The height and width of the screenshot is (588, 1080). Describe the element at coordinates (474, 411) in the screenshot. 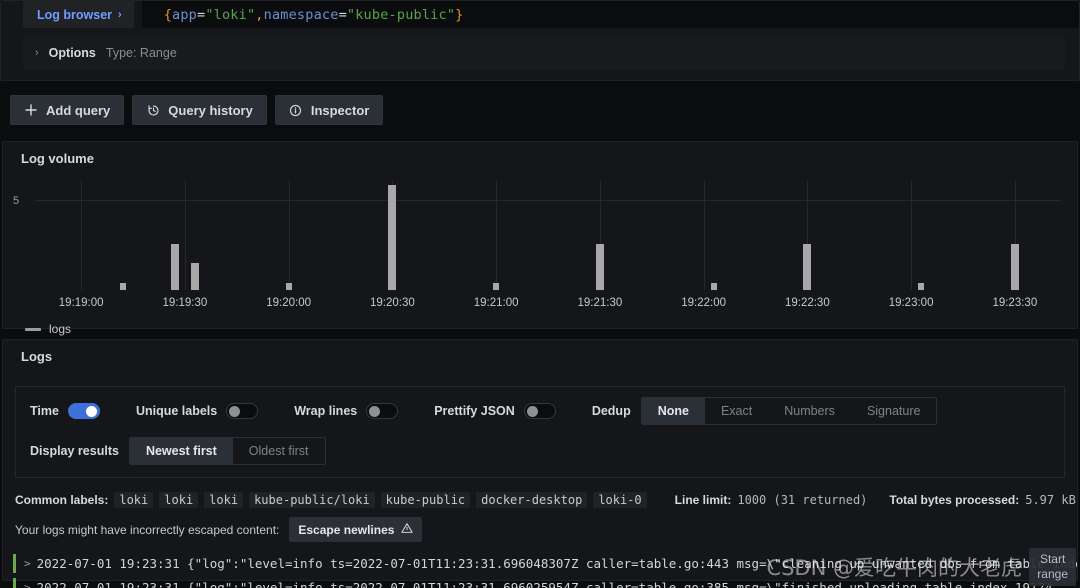

I see `prettify-json-label: Prettify JSON` at that location.